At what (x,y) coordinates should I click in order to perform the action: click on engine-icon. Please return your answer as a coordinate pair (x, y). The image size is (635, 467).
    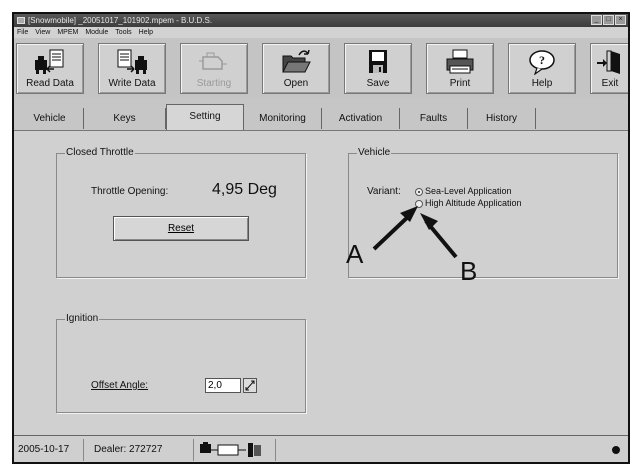
    Looking at the image, I should click on (213, 61).